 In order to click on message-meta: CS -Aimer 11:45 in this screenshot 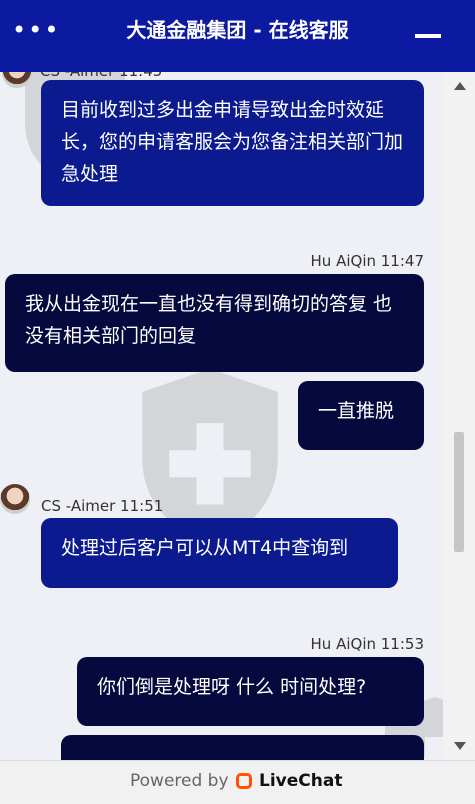, I will do `click(101, 76)`.